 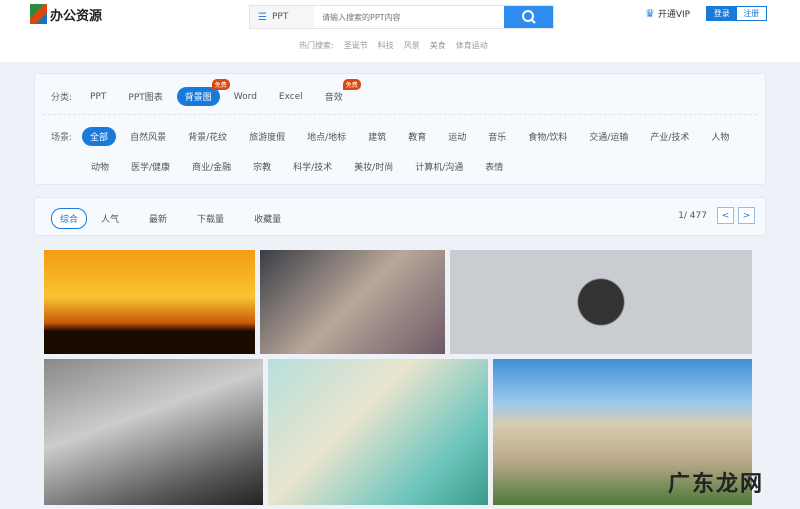 I want to click on hot-term: 美食, so click(x=438, y=45).